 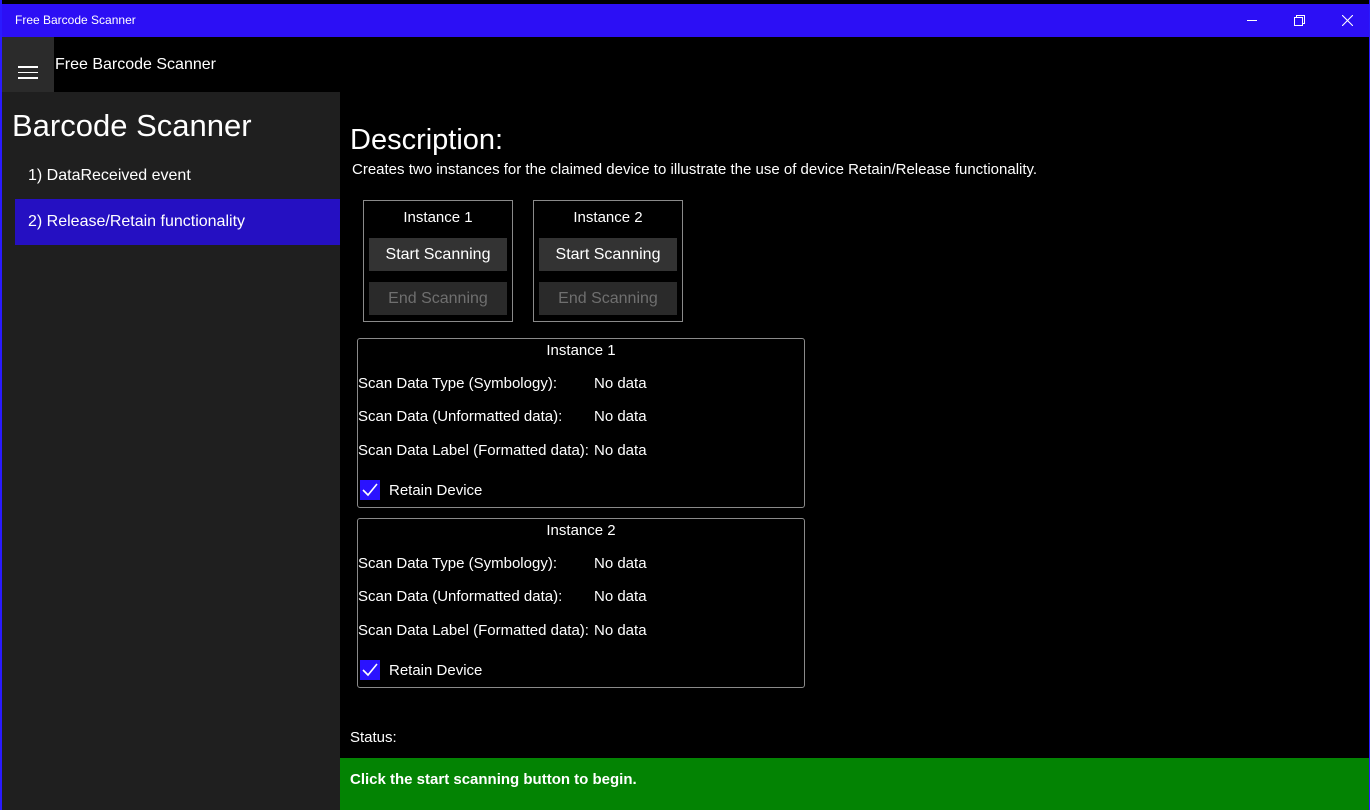 I want to click on sidebar-item-label: 2) Release/Retain functionality, so click(x=137, y=221).